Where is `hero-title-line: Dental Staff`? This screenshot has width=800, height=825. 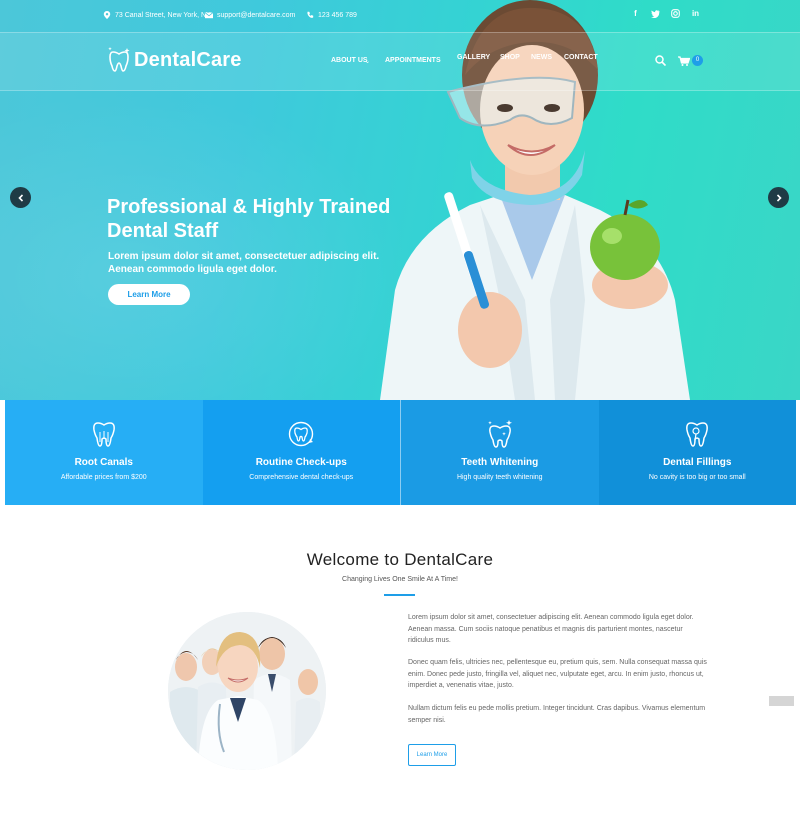 hero-title-line: Dental Staff is located at coordinates (163, 231).